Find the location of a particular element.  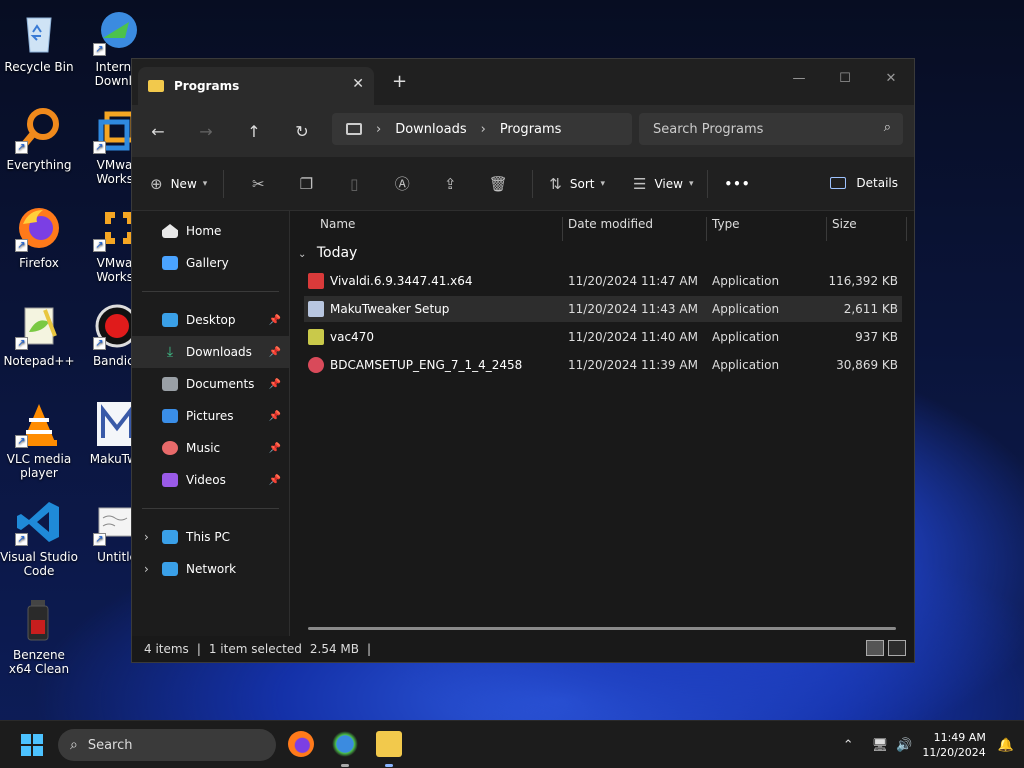

back-button: ← is located at coordinates (158, 131).